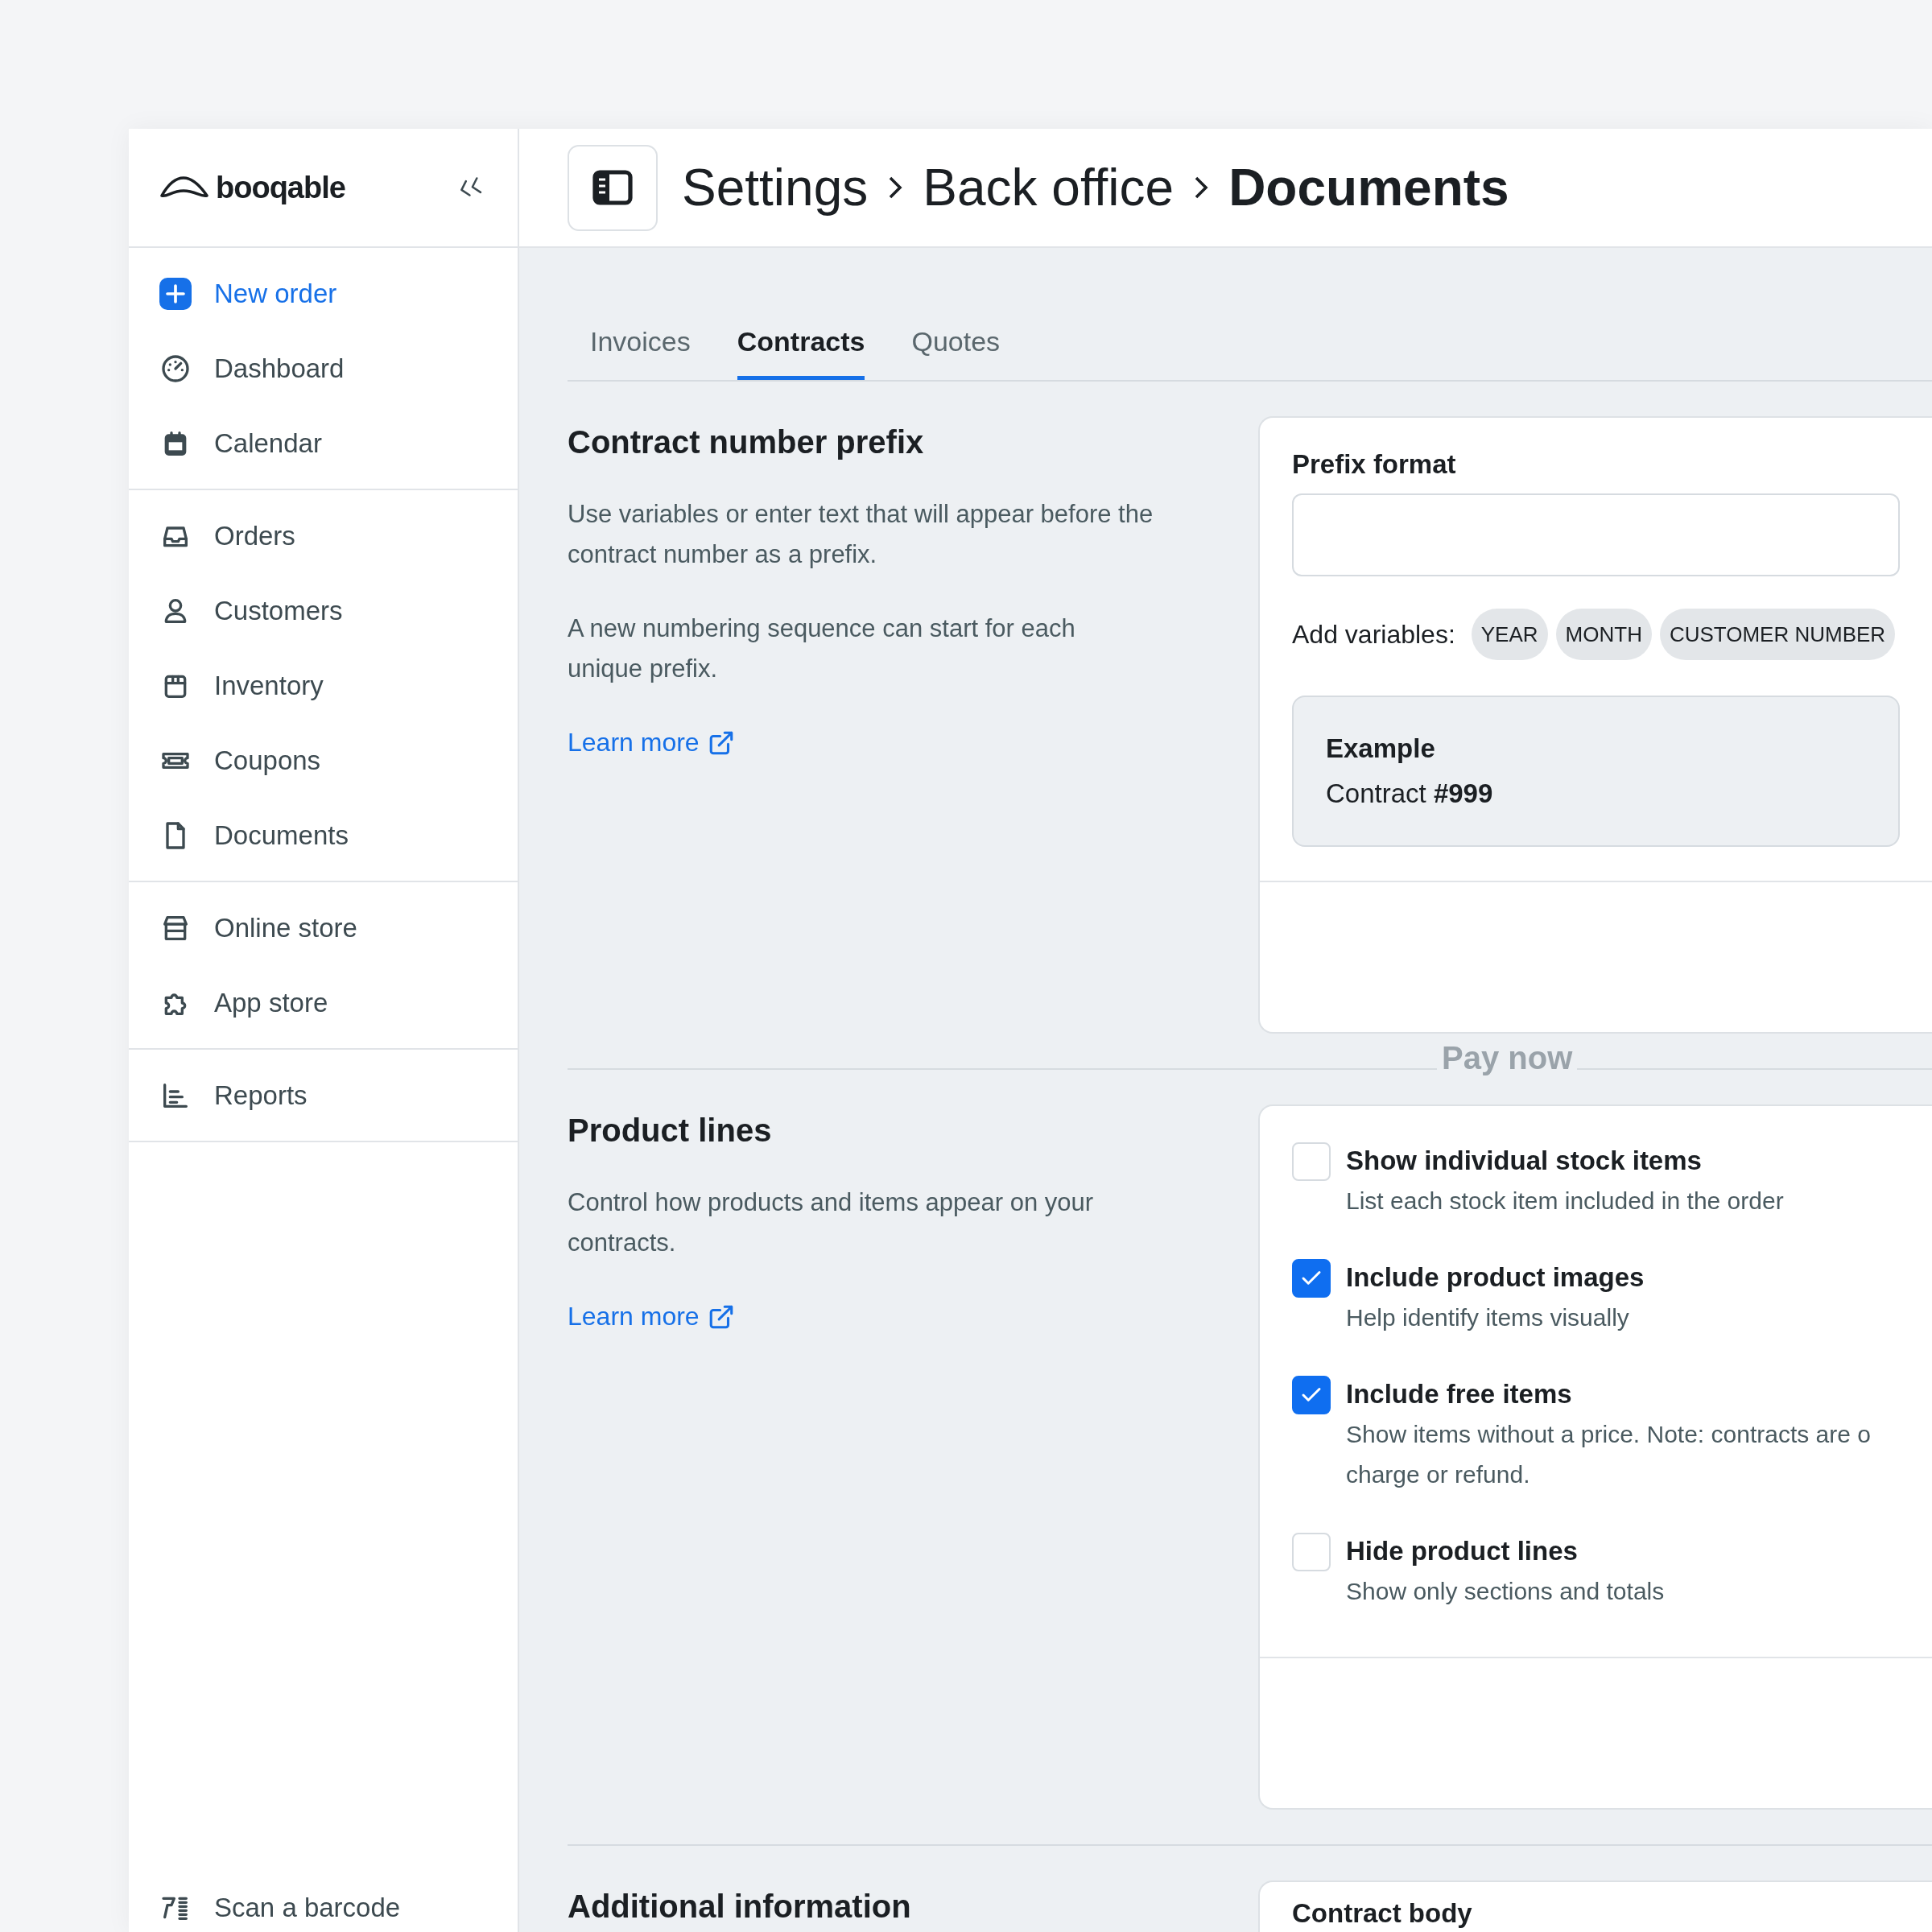  What do you see at coordinates (323, 535) in the screenshot?
I see `sidebar-item: Orders` at bounding box center [323, 535].